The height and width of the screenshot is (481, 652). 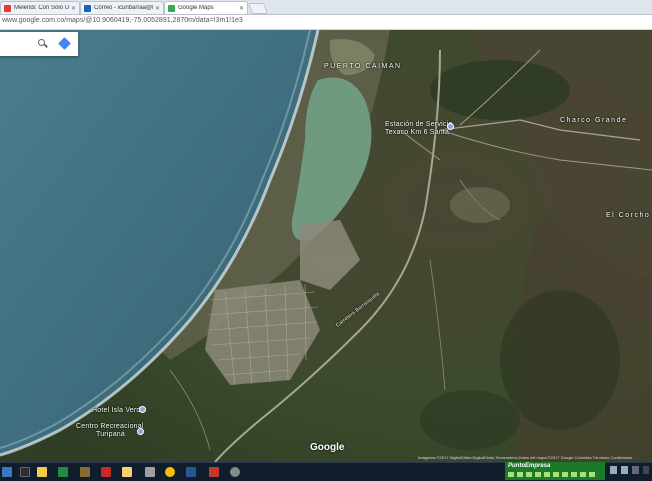 I want to click on recreation-icon, so click(x=140, y=431).